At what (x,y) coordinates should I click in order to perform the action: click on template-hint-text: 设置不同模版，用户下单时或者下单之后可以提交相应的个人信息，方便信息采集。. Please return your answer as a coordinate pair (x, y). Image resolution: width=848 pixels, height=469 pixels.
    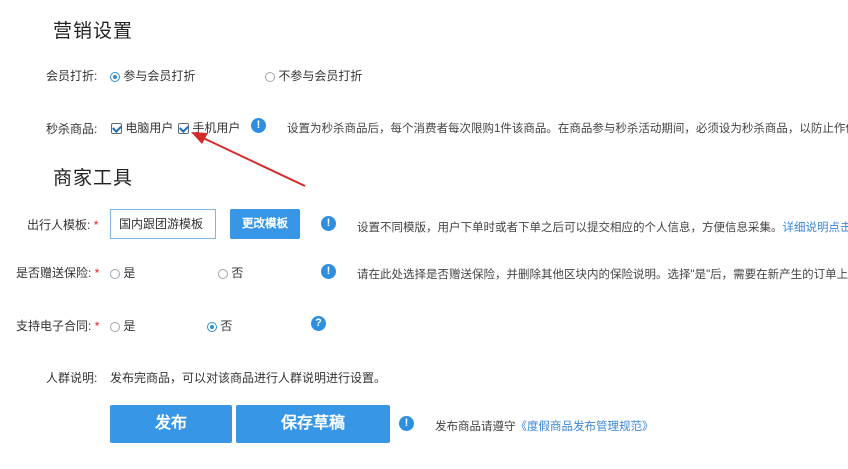
    Looking at the image, I should click on (570, 228).